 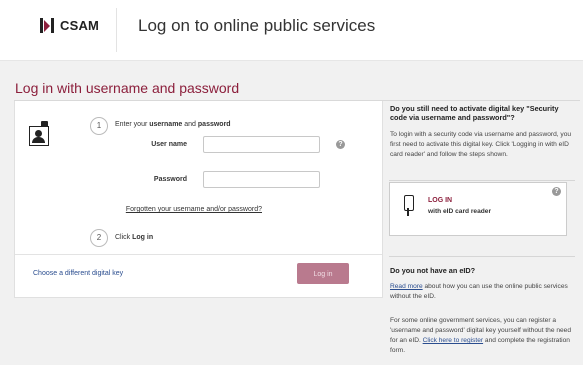 What do you see at coordinates (99, 238) in the screenshot?
I see `step-2-badge: 2` at bounding box center [99, 238].